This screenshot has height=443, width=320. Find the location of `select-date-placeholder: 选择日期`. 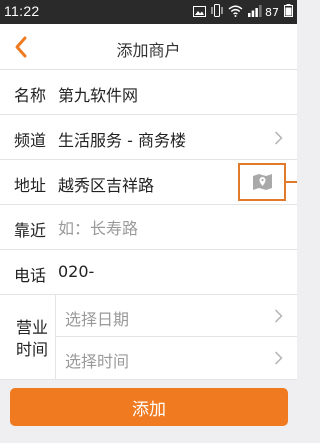

select-date-placeholder: 选择日期 is located at coordinates (97, 319).